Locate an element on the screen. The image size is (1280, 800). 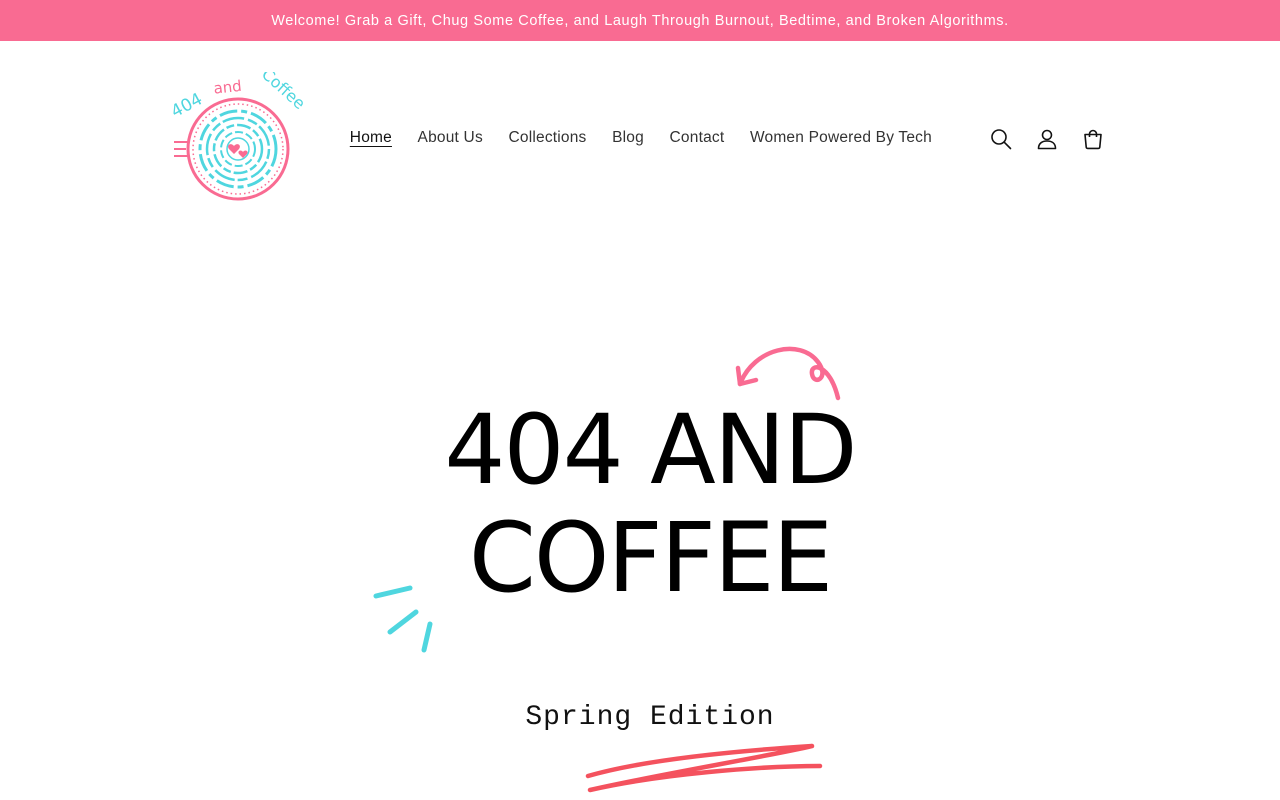
logo-image: 404 and Coffee is located at coordinates (239, 136).